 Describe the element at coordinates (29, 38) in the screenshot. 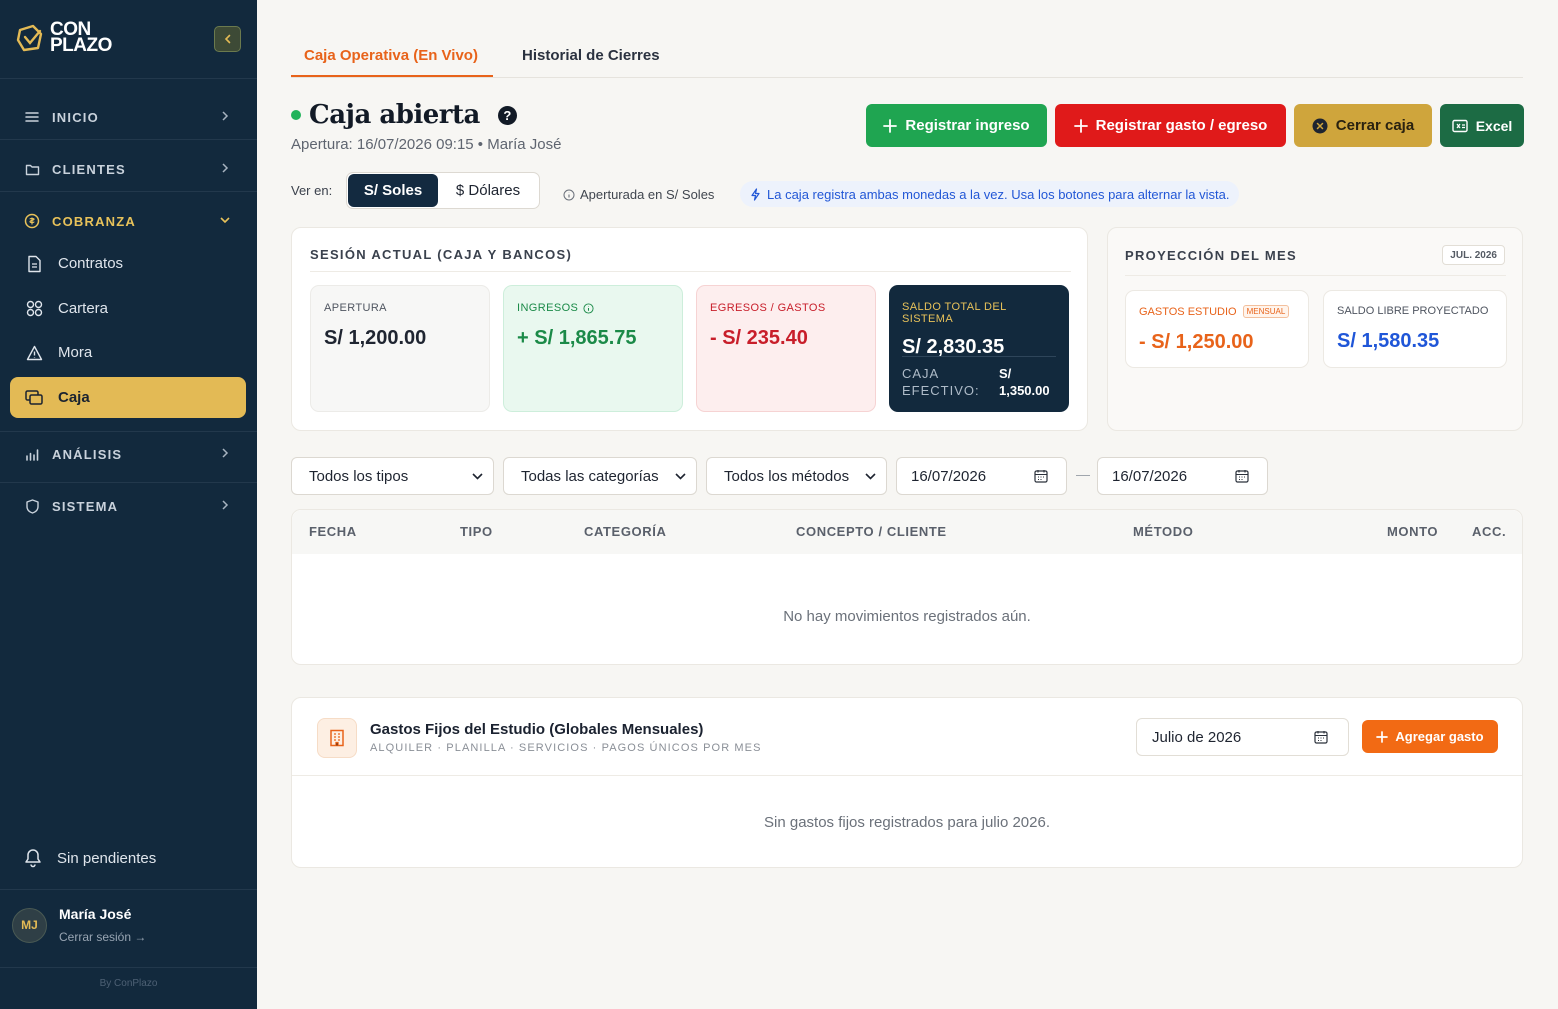

I see `logo-mark-icon` at that location.